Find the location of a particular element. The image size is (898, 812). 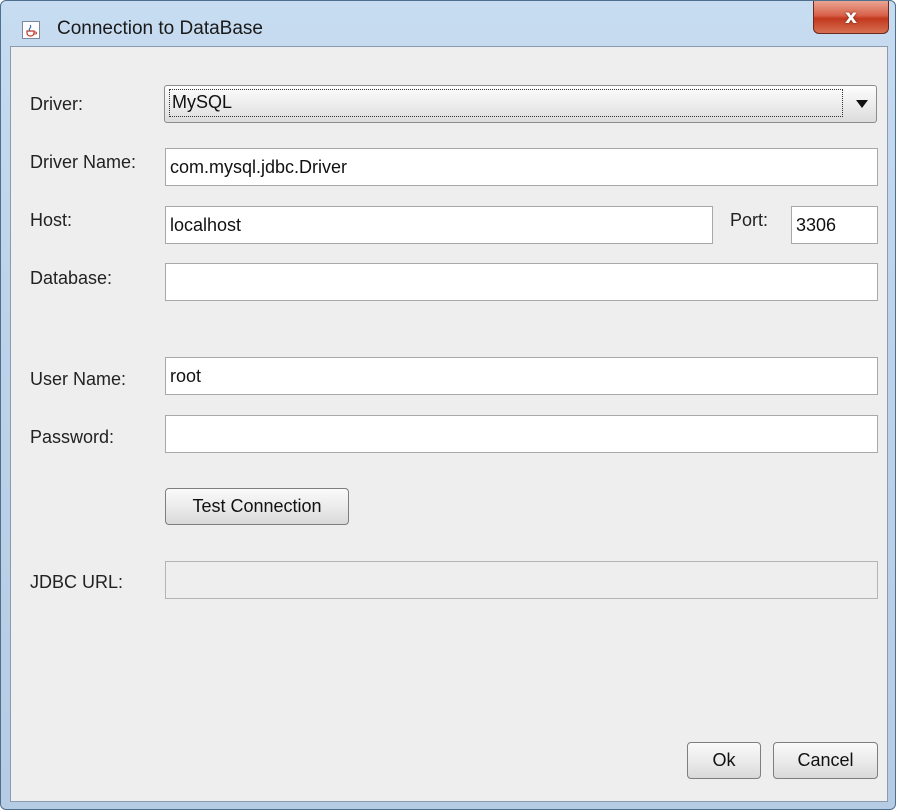

password-label: Password: is located at coordinates (72, 437).